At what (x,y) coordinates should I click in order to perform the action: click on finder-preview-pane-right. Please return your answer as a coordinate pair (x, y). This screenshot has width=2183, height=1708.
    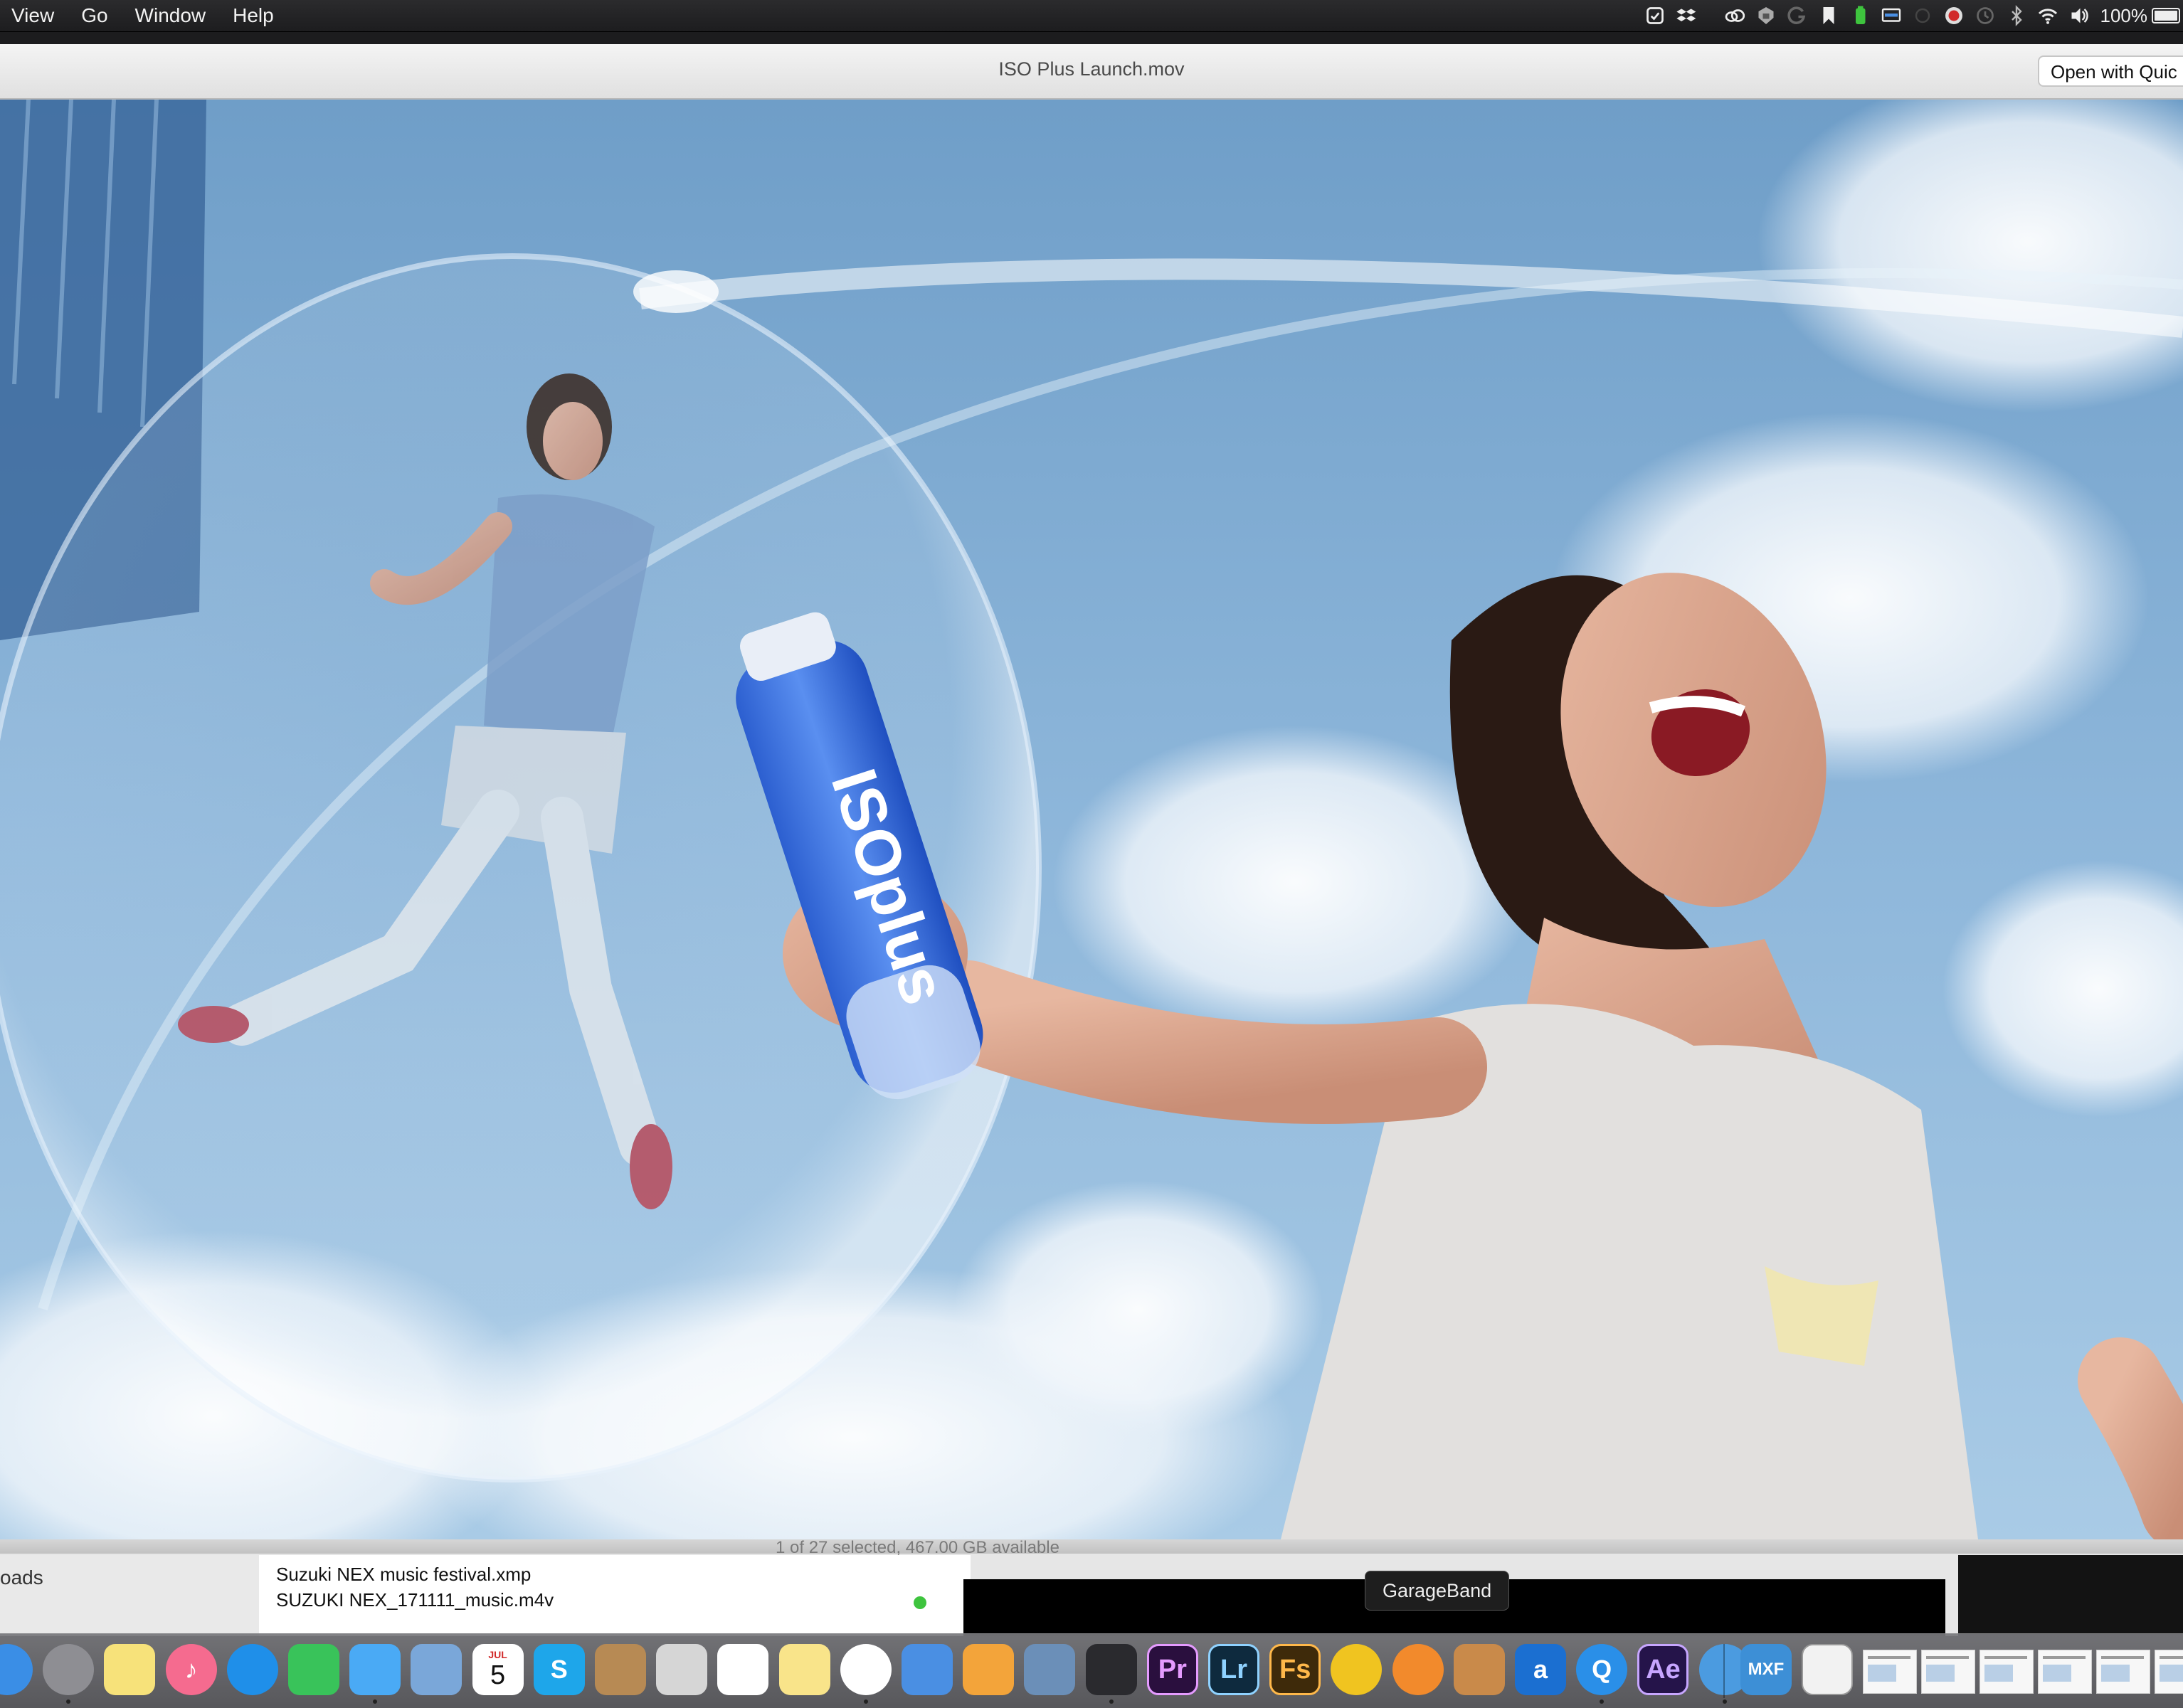
    Looking at the image, I should click on (2070, 1595).